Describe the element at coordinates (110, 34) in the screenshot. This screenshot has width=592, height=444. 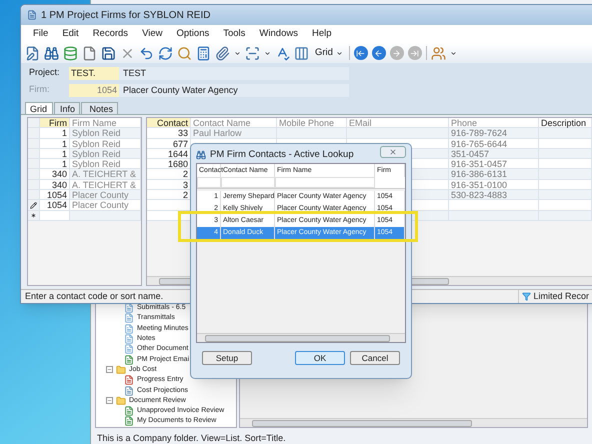
I see `menu-item: Records` at that location.